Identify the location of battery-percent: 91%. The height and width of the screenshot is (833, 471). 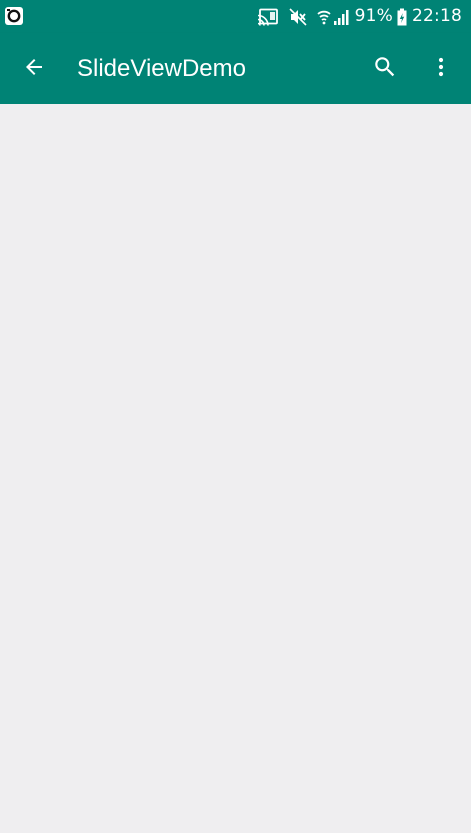
(373, 16).